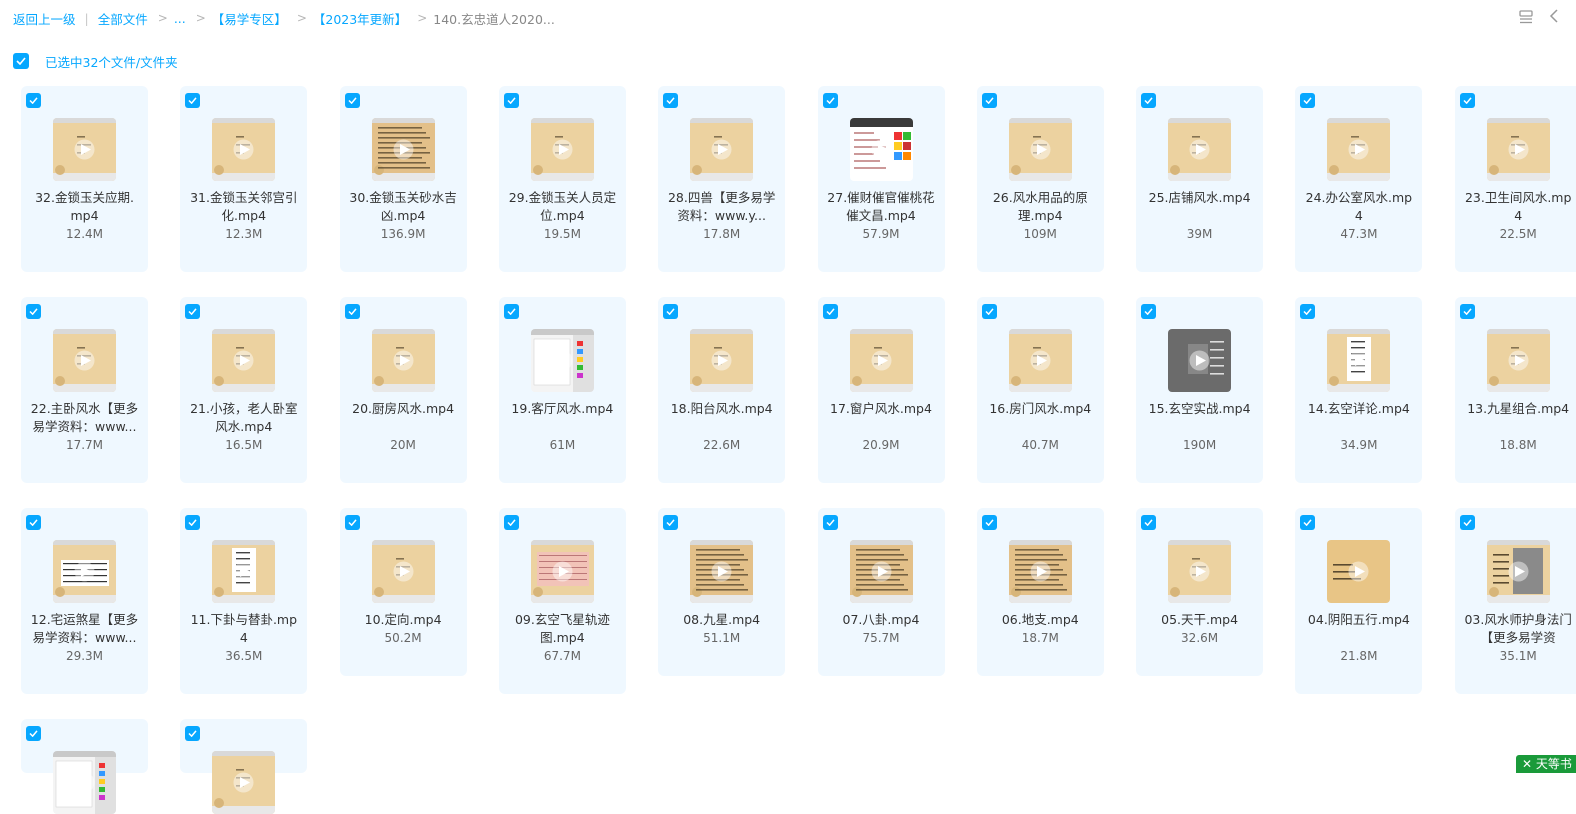 The height and width of the screenshot is (814, 1576). I want to click on breadcrumb-update-2023: 【2023年更新】, so click(360, 18).